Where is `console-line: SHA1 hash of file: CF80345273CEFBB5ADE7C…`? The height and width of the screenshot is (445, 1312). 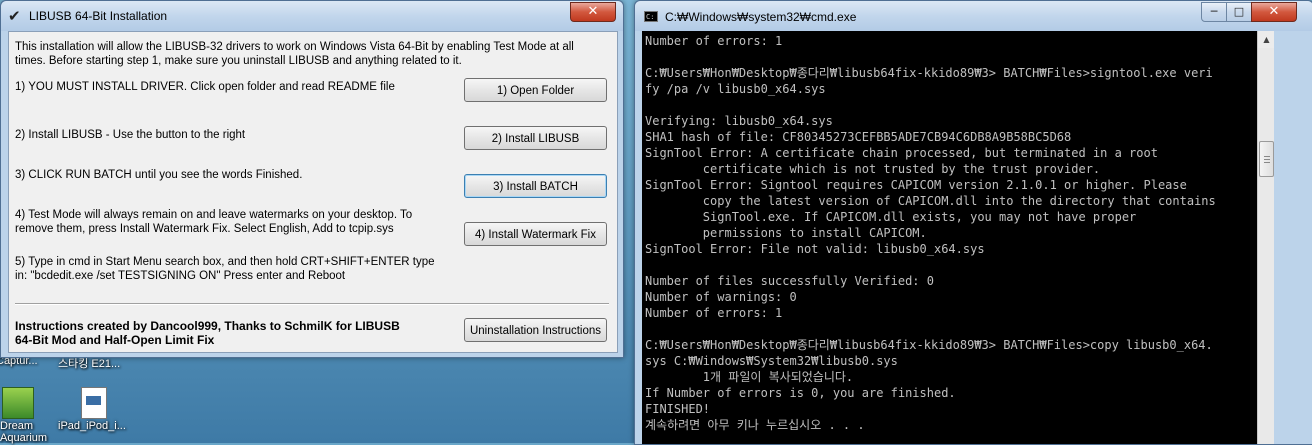 console-line: SHA1 hash of file: CF80345273CEFBB5ADE7C… is located at coordinates (858, 137).